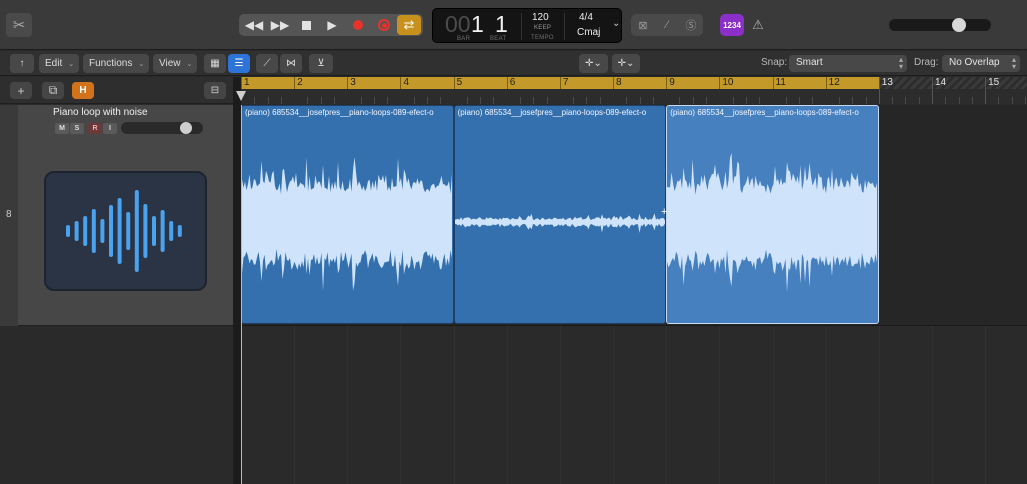 The width and height of the screenshot is (1027, 484). Describe the element at coordinates (626, 63) in the screenshot. I see `secondary-tool-icon: ✛⌄` at that location.